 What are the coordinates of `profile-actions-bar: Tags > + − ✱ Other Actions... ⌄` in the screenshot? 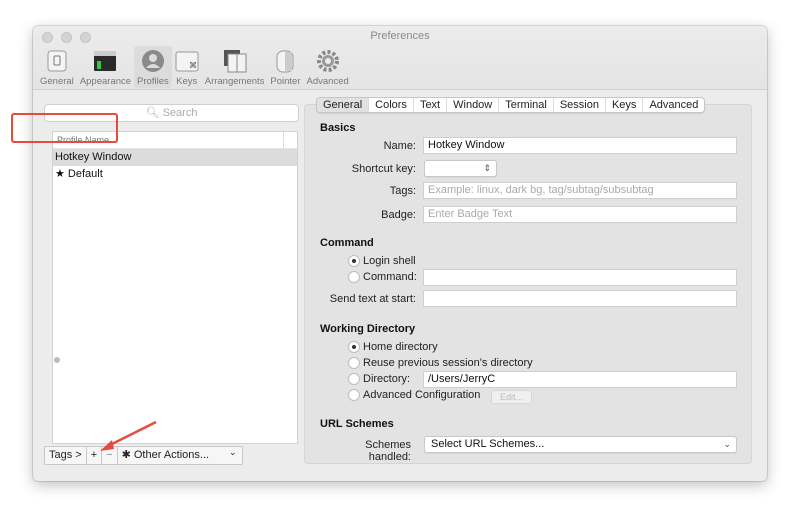 It's located at (143, 455).